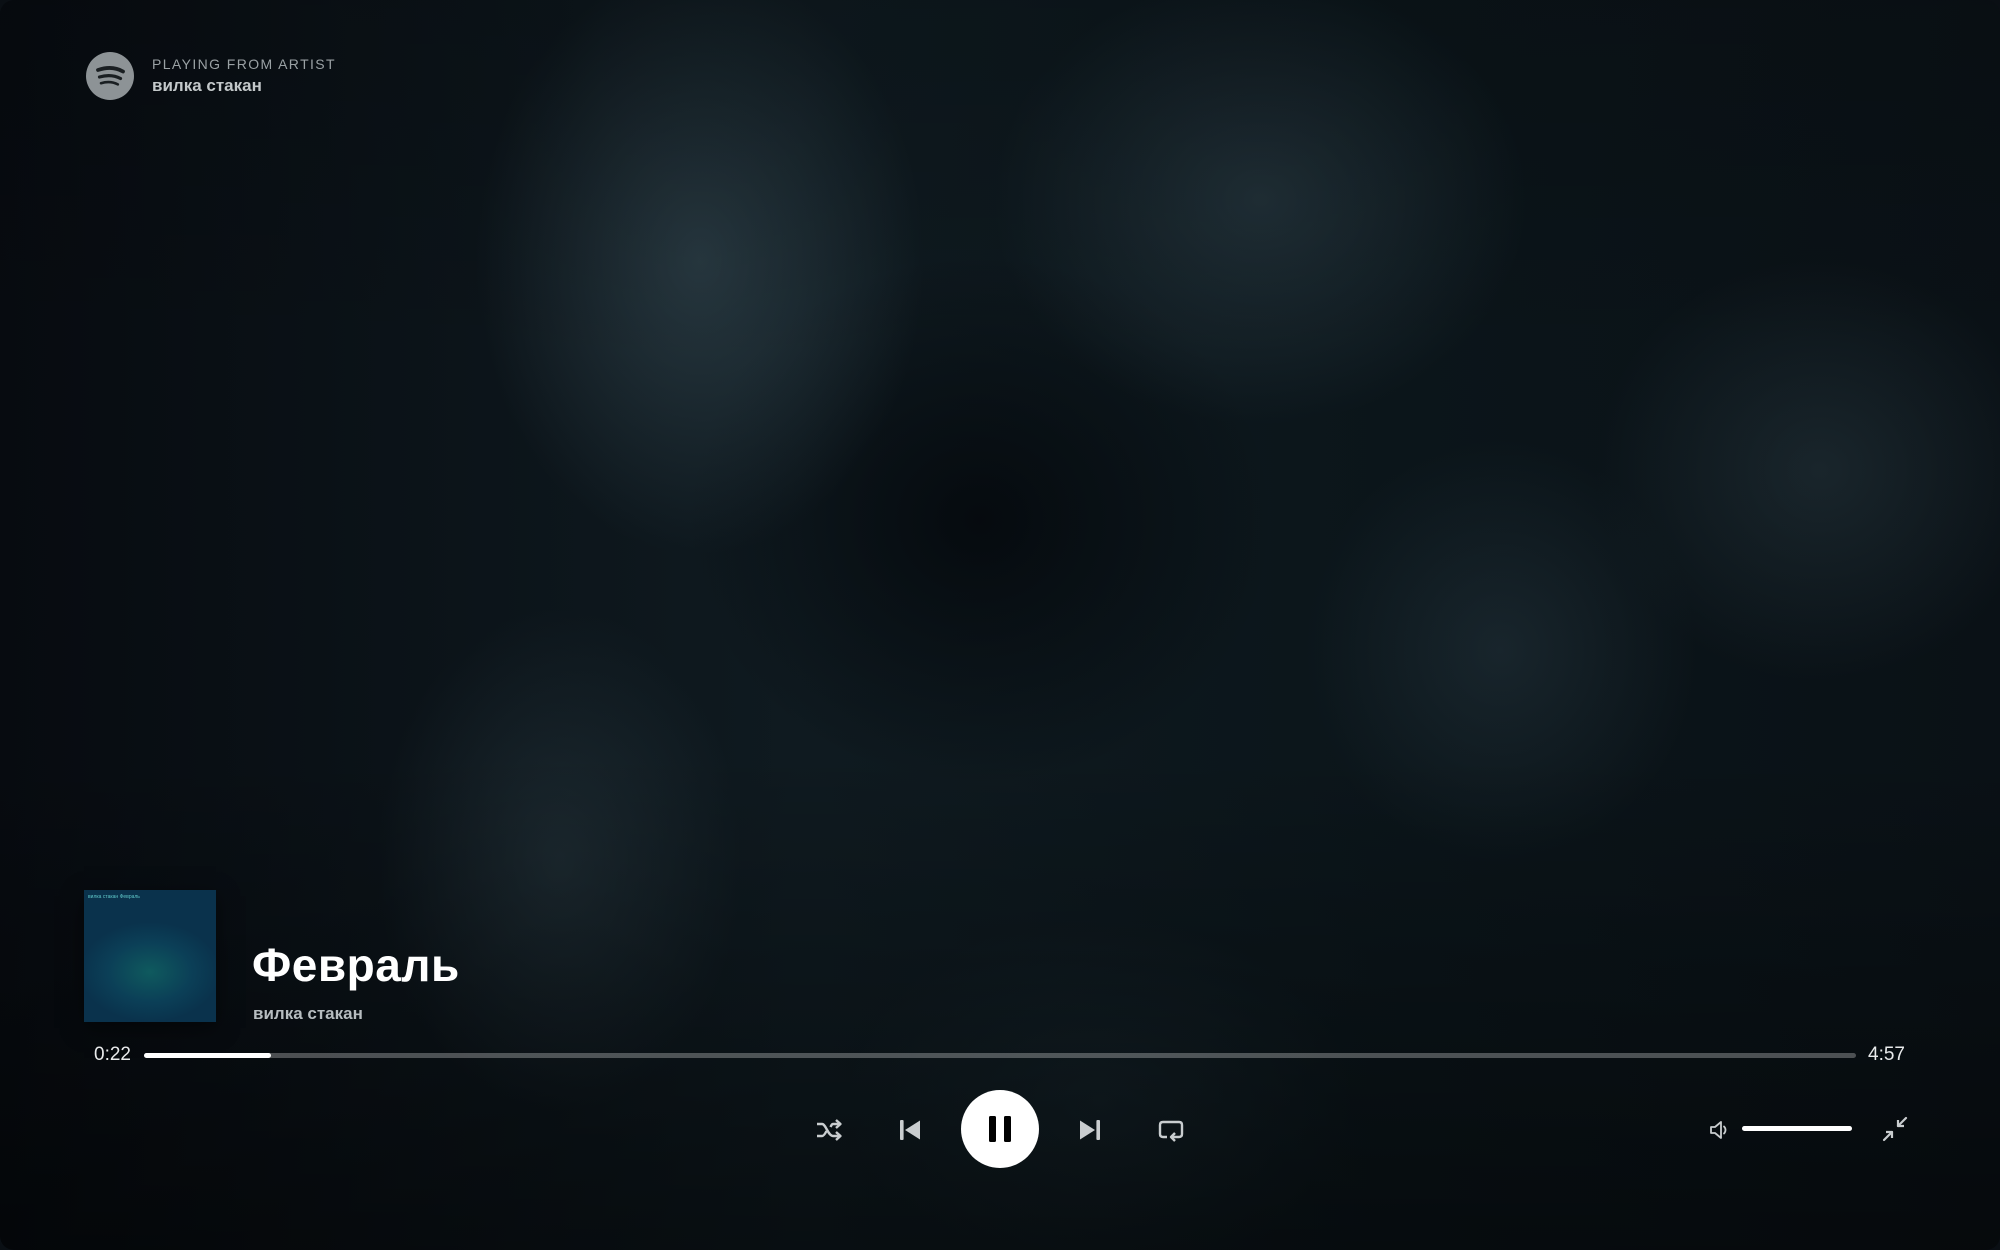  I want to click on cover-text: вилка стакан Февраль, so click(114, 897).